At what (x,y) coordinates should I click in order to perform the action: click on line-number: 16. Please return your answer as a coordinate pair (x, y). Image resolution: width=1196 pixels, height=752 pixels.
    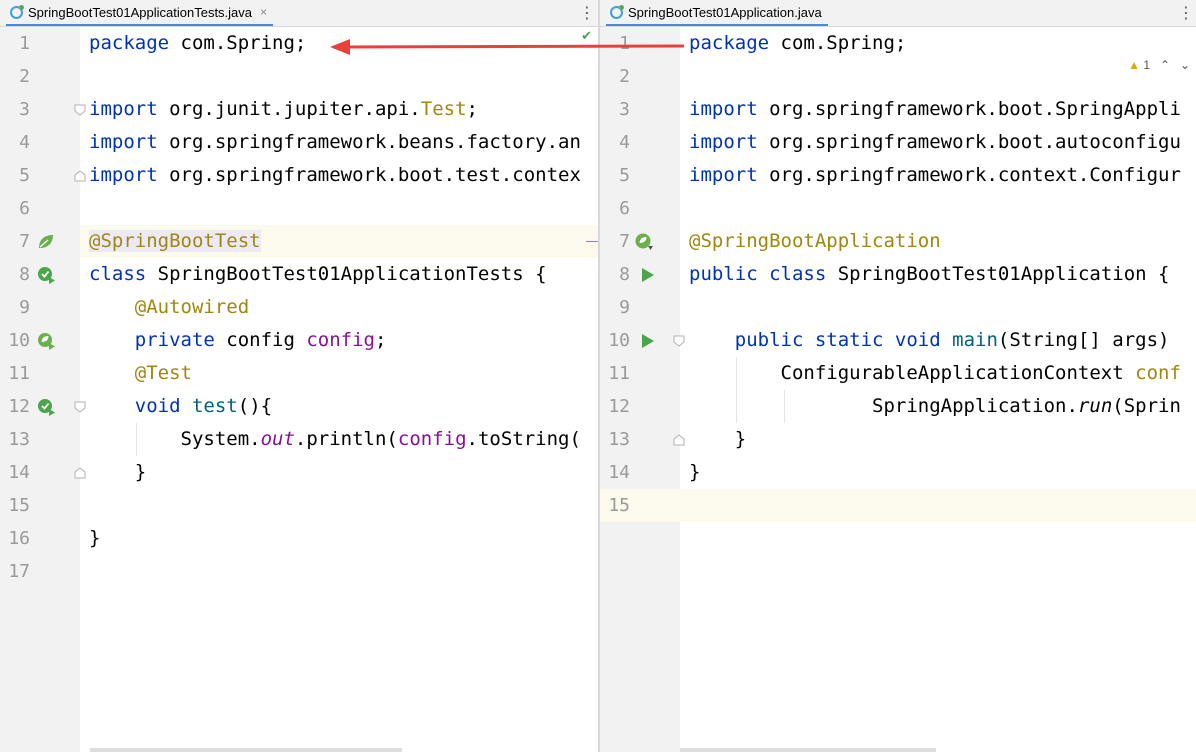
    Looking at the image, I should click on (19, 538).